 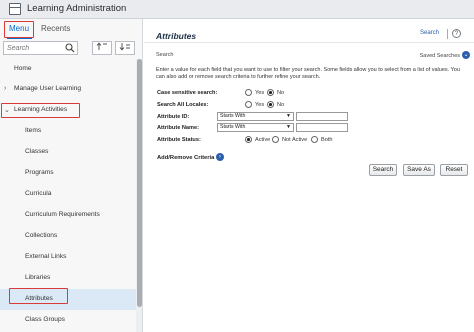 I want to click on case-sensitive-yes-radio, so click(x=248, y=92).